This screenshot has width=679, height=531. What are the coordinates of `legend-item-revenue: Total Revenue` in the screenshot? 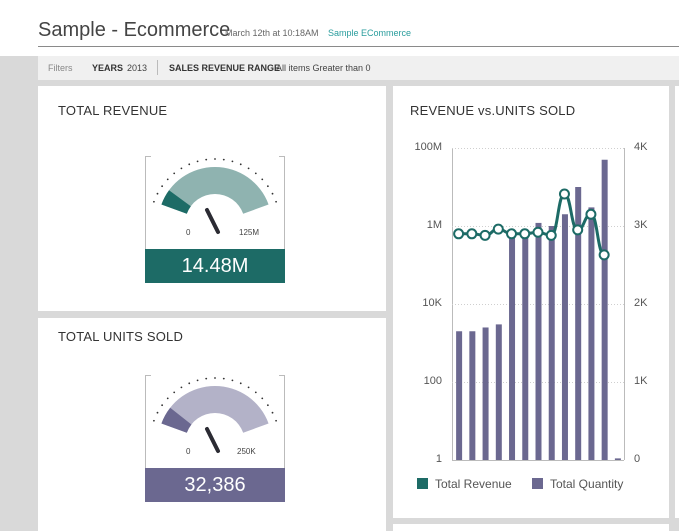 It's located at (464, 484).